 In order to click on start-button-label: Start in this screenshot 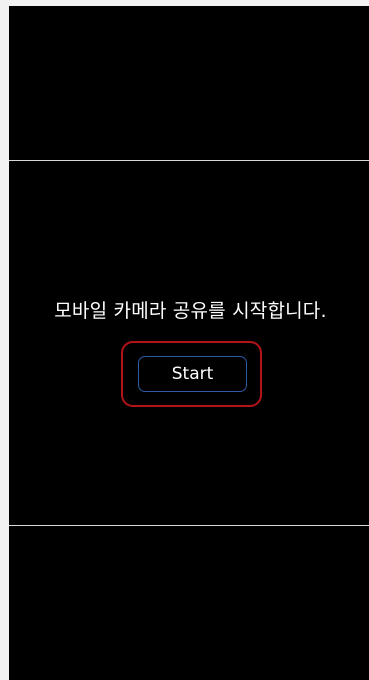, I will do `click(192, 374)`.